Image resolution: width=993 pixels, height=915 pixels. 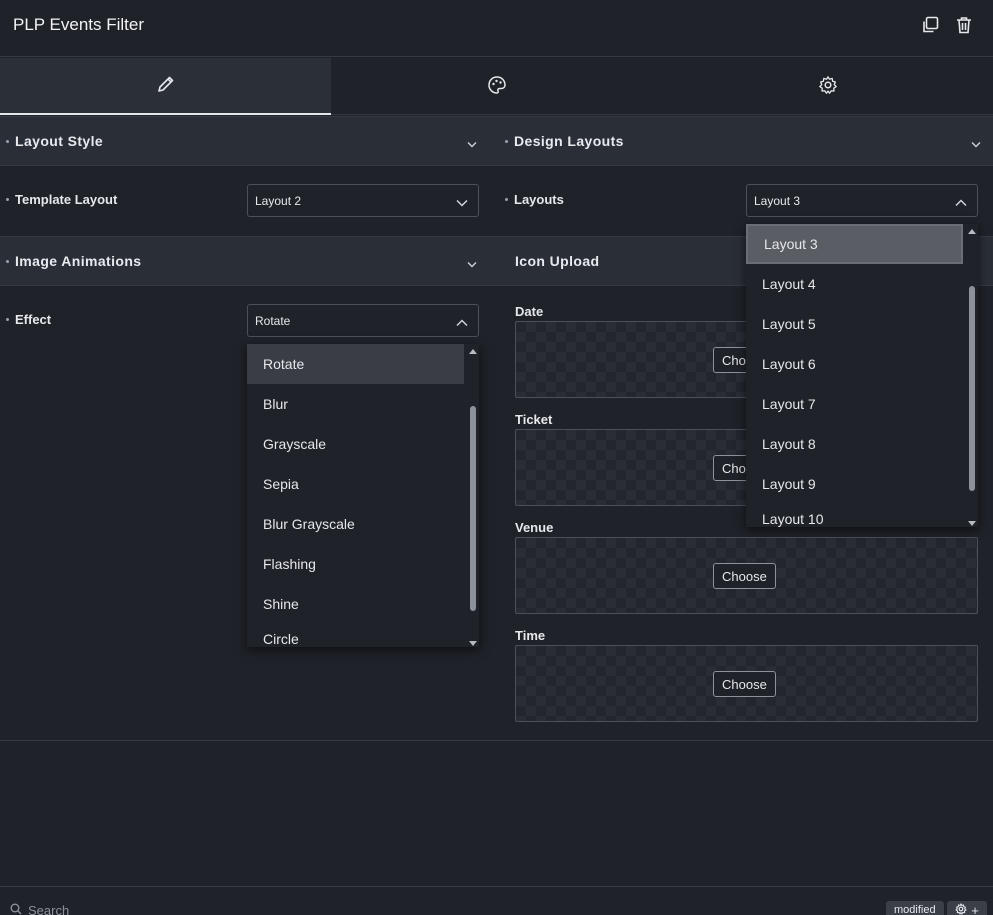 What do you see at coordinates (363, 404) in the screenshot?
I see `effect-option: Blur` at bounding box center [363, 404].